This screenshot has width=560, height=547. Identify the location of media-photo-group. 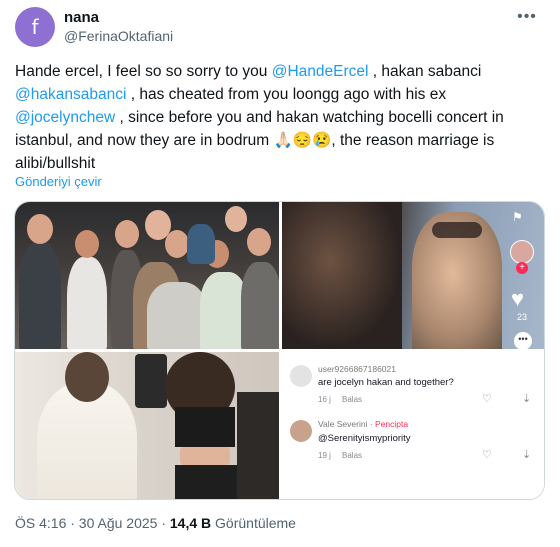
(147, 275).